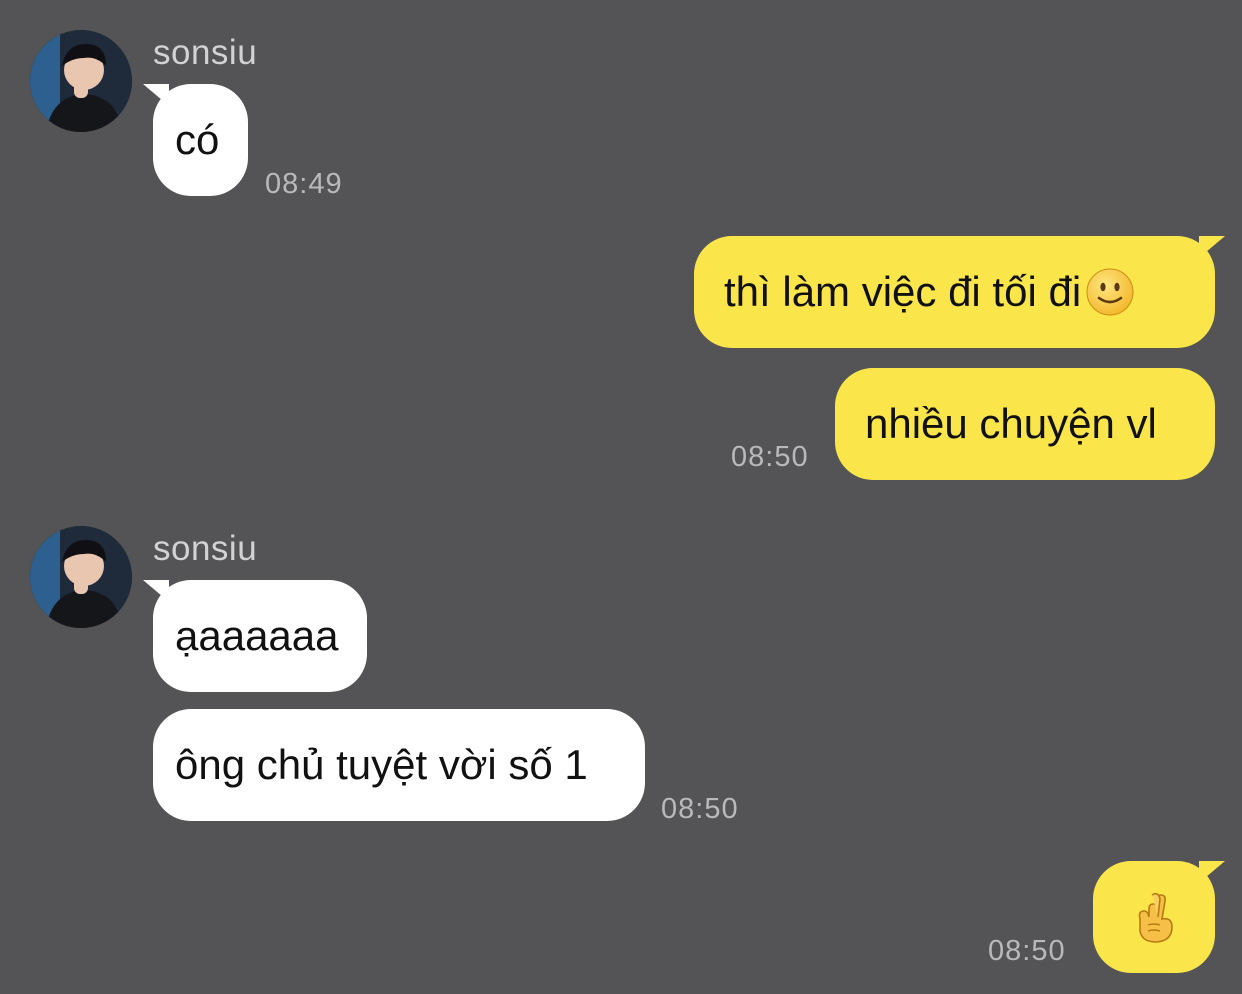 The image size is (1242, 994). Describe the element at coordinates (1110, 292) in the screenshot. I see `slightly-smiling-face-icon` at that location.